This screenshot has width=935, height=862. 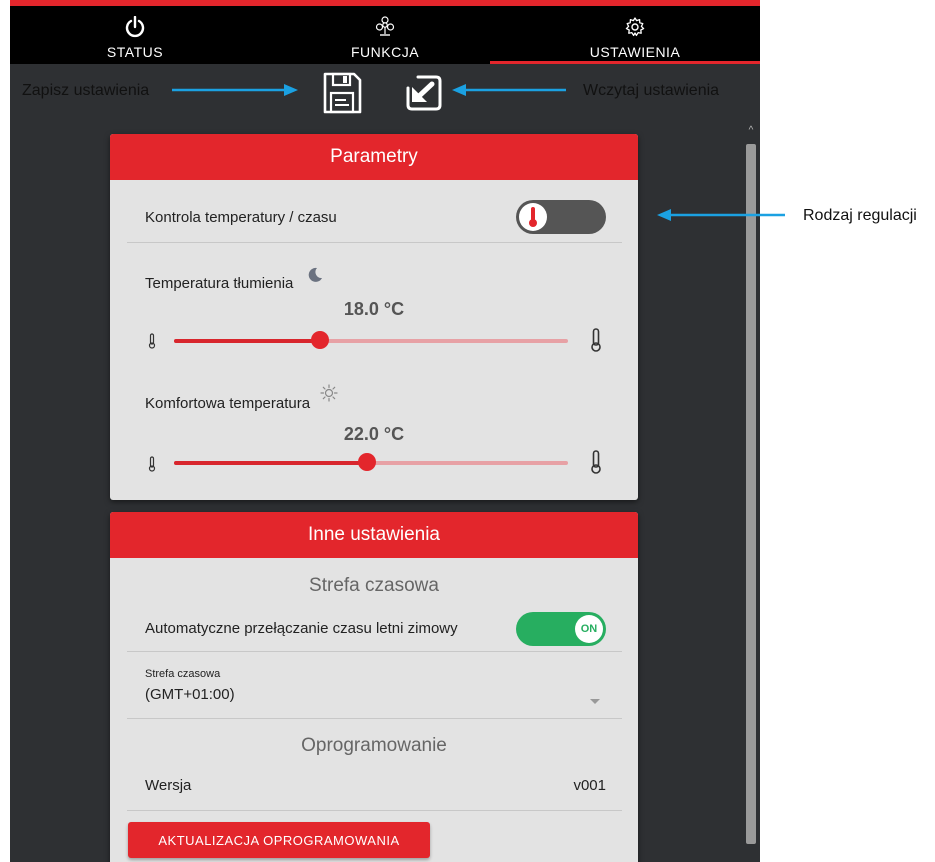 What do you see at coordinates (329, 395) in the screenshot?
I see `sun-icon` at bounding box center [329, 395].